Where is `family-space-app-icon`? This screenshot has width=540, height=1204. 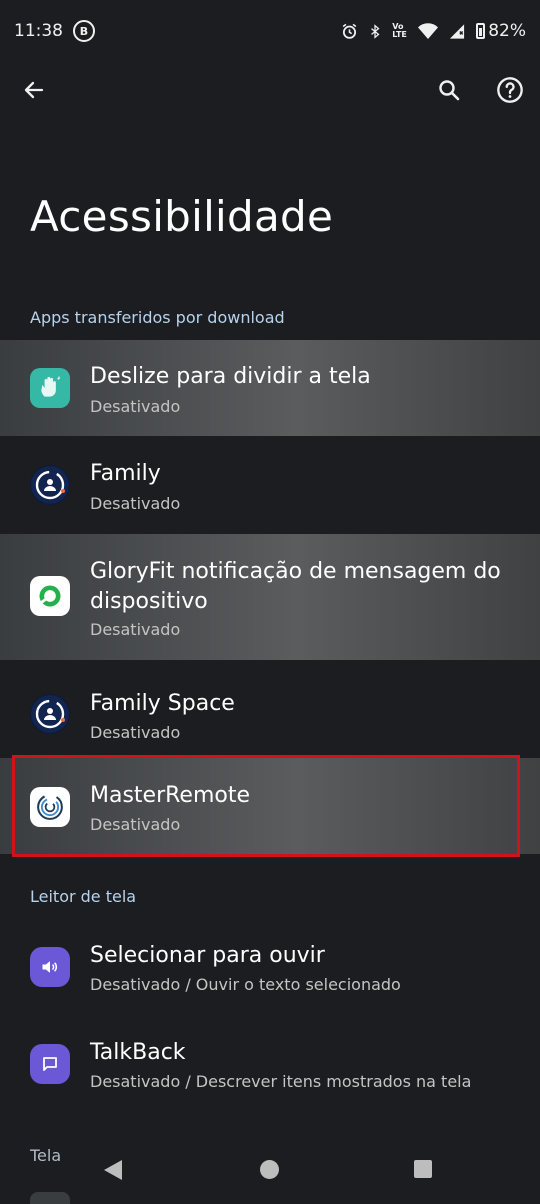
family-space-app-icon is located at coordinates (50, 714).